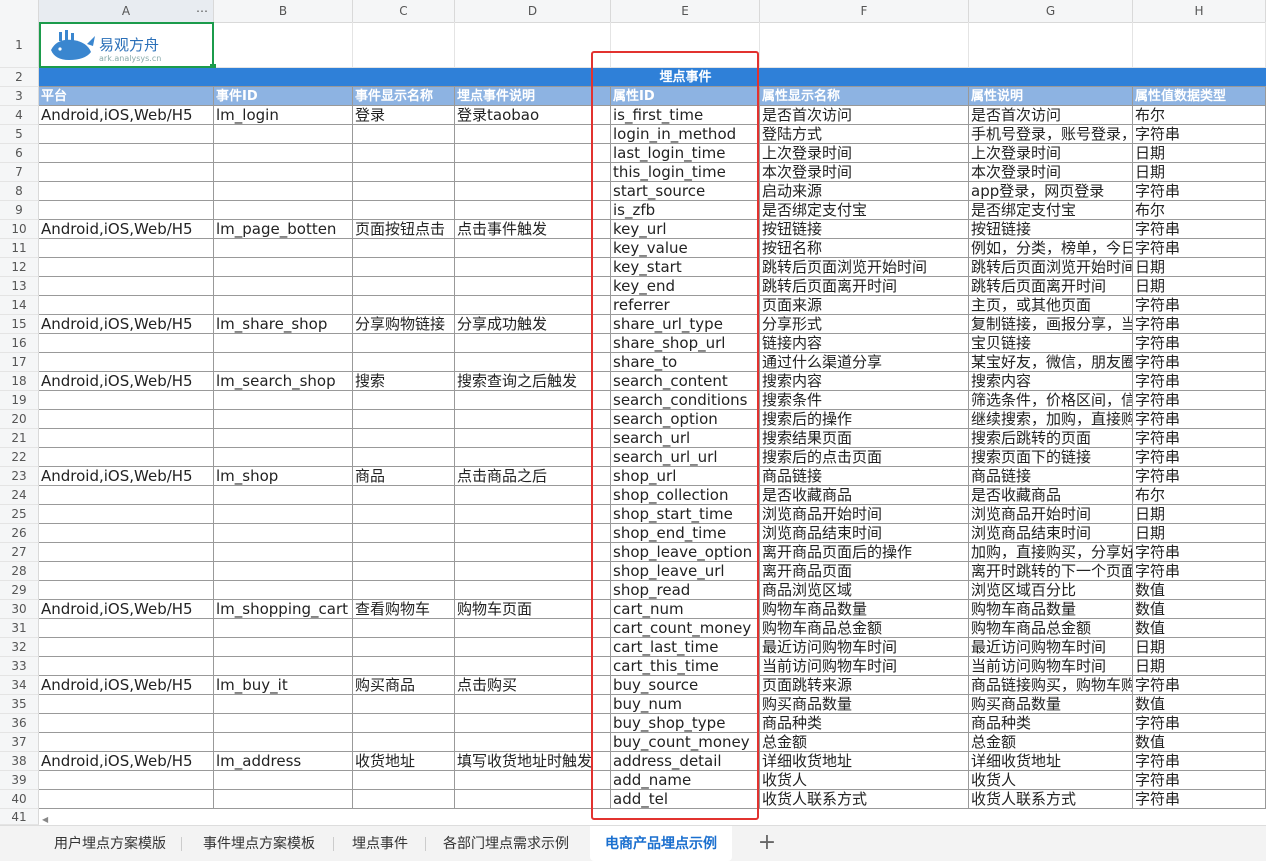 This screenshot has width=1266, height=862. Describe the element at coordinates (1051, 172) in the screenshot. I see `cell-g: 本次登录时间` at that location.